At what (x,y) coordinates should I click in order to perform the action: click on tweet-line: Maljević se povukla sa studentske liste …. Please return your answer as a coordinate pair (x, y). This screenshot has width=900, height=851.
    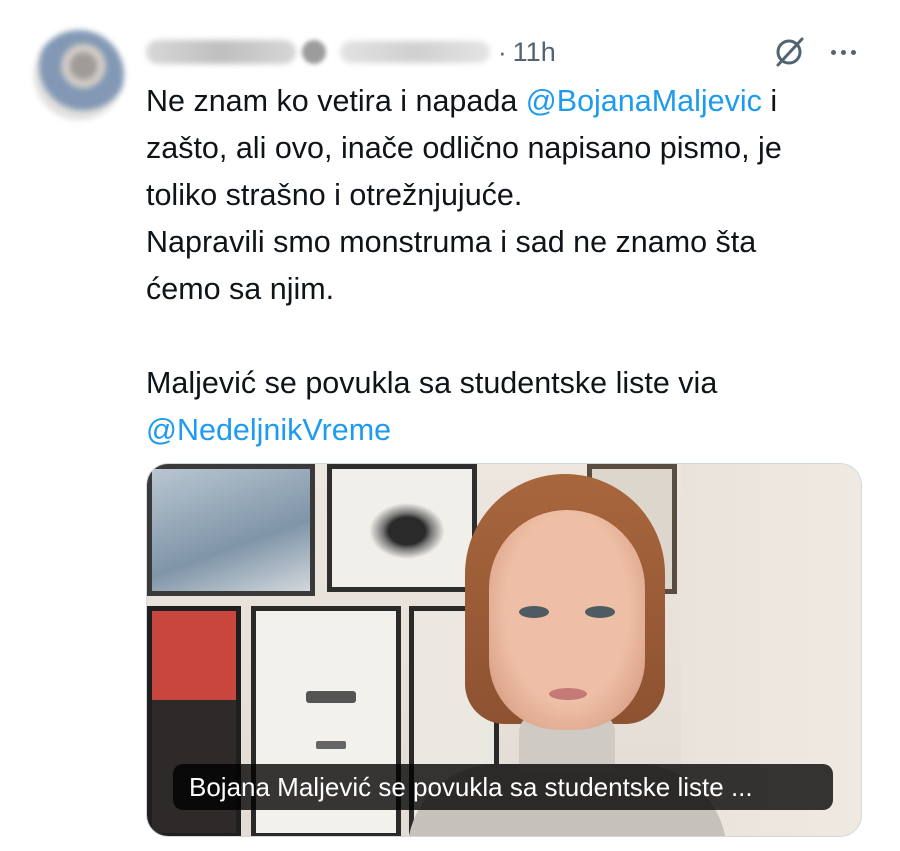
    Looking at the image, I should click on (432, 383).